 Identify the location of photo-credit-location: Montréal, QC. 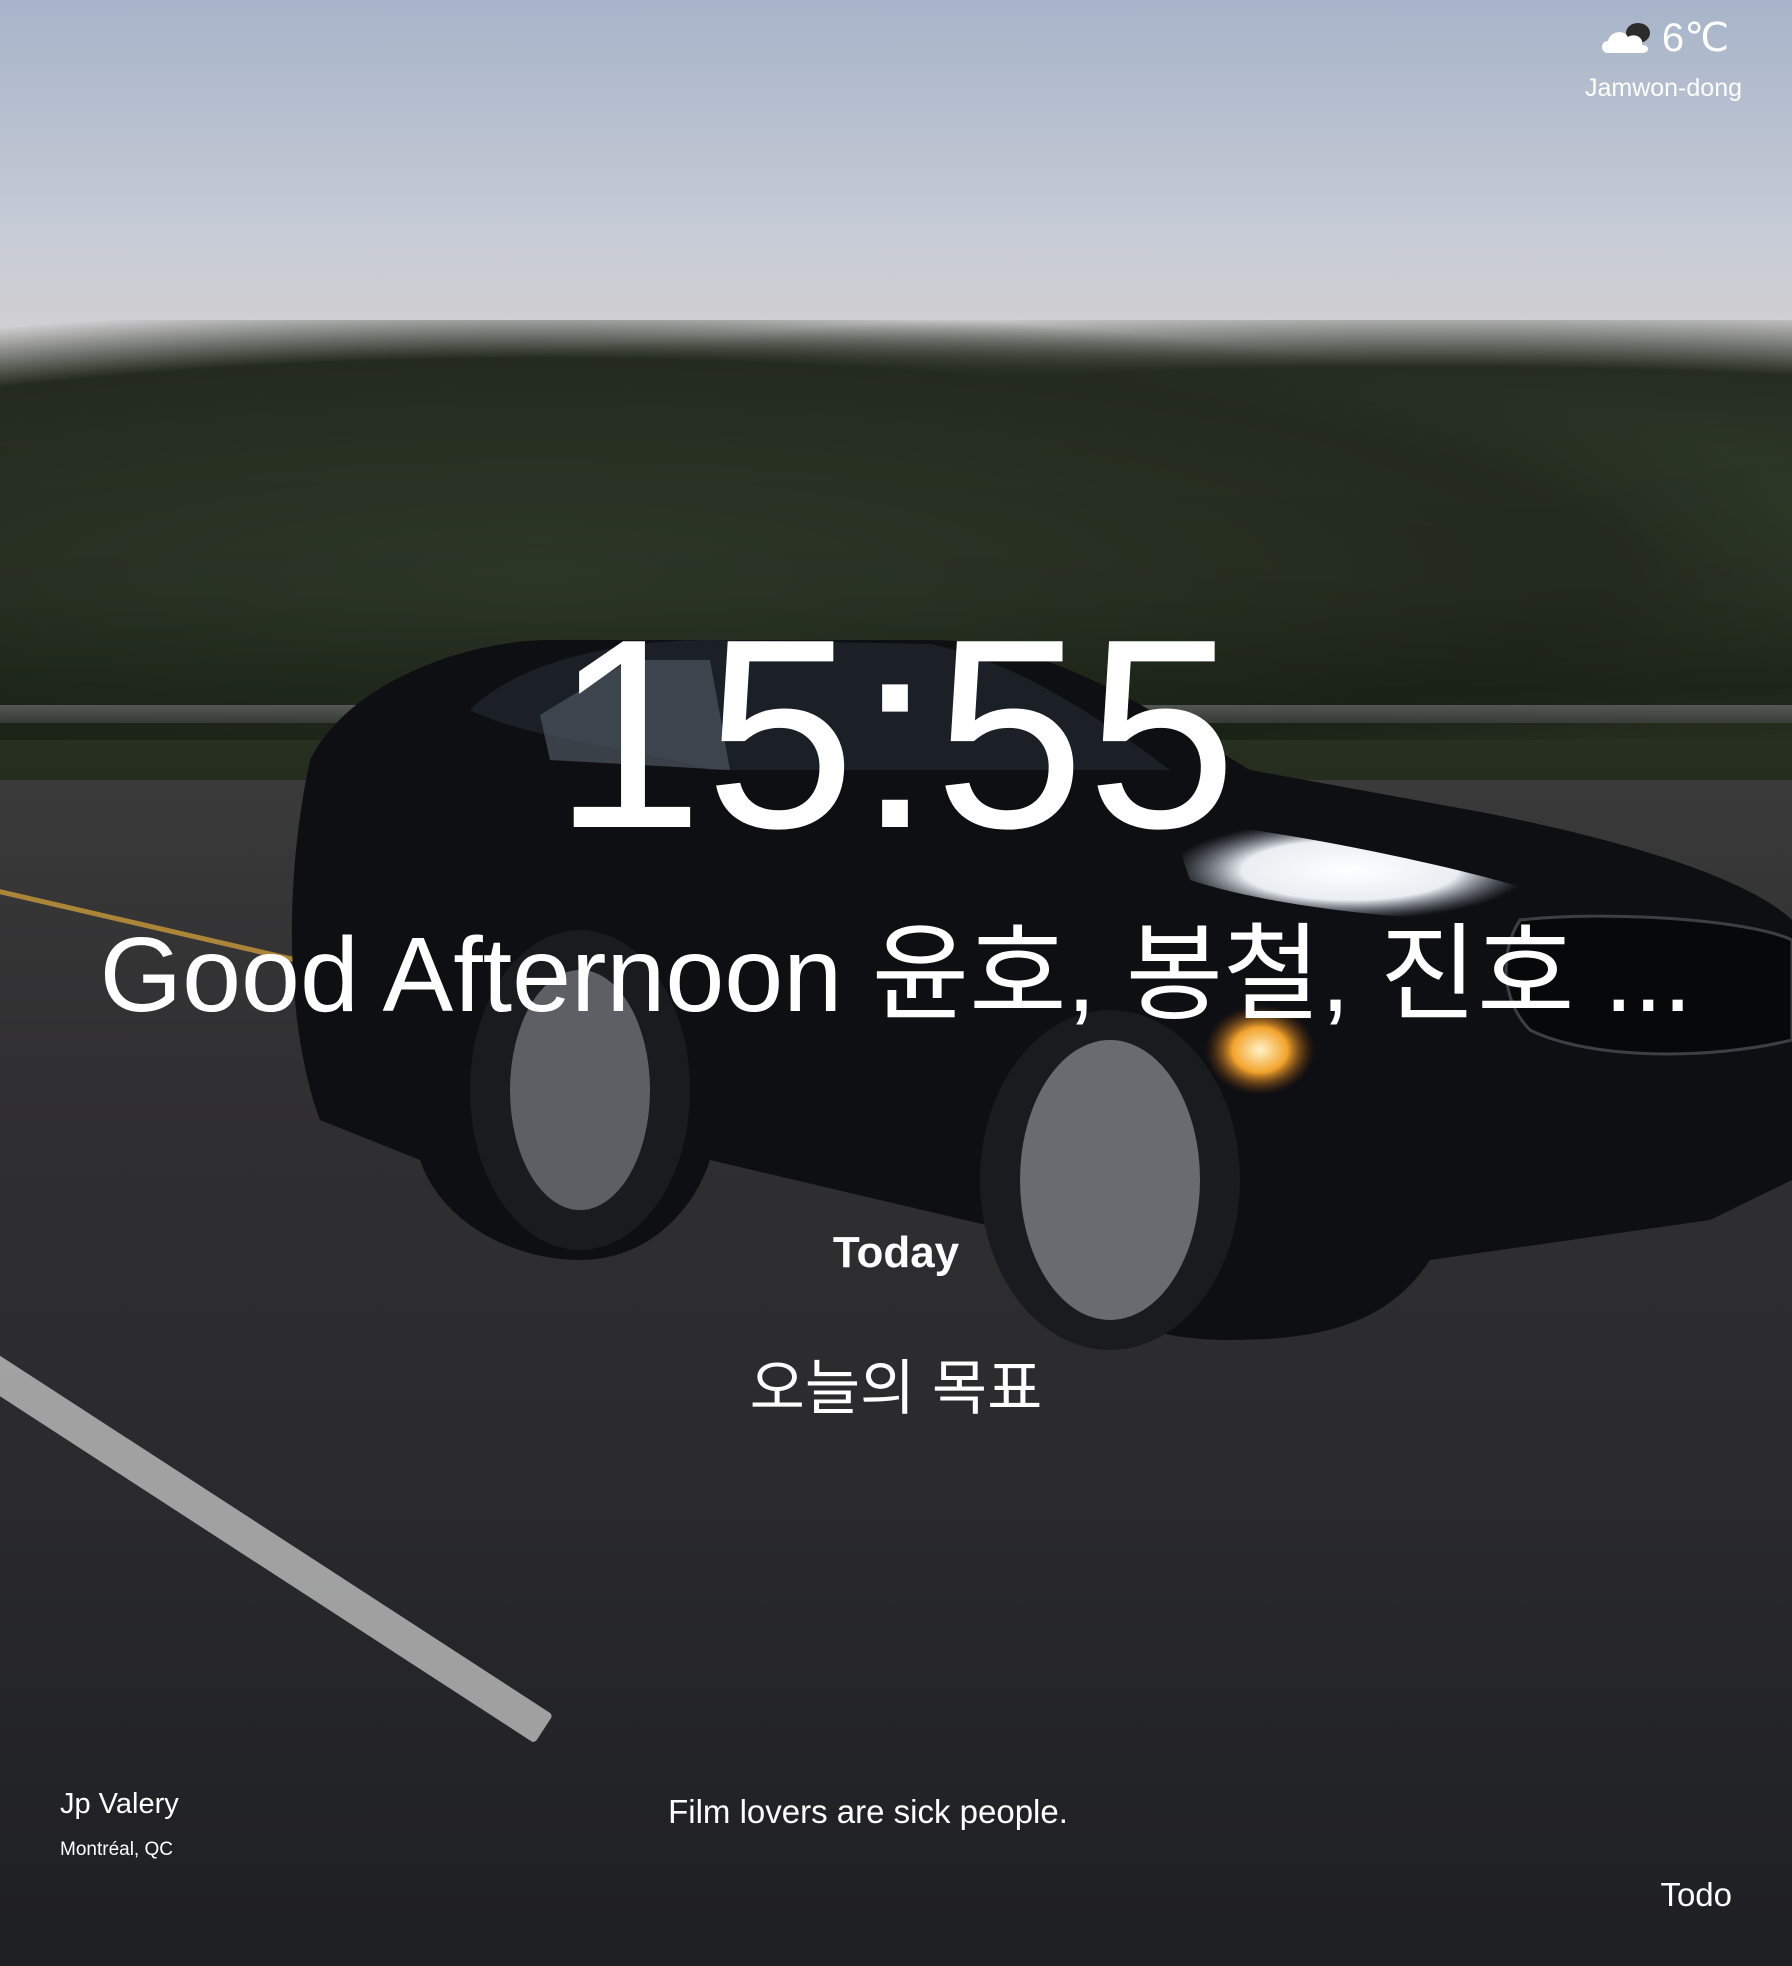
(116, 1849).